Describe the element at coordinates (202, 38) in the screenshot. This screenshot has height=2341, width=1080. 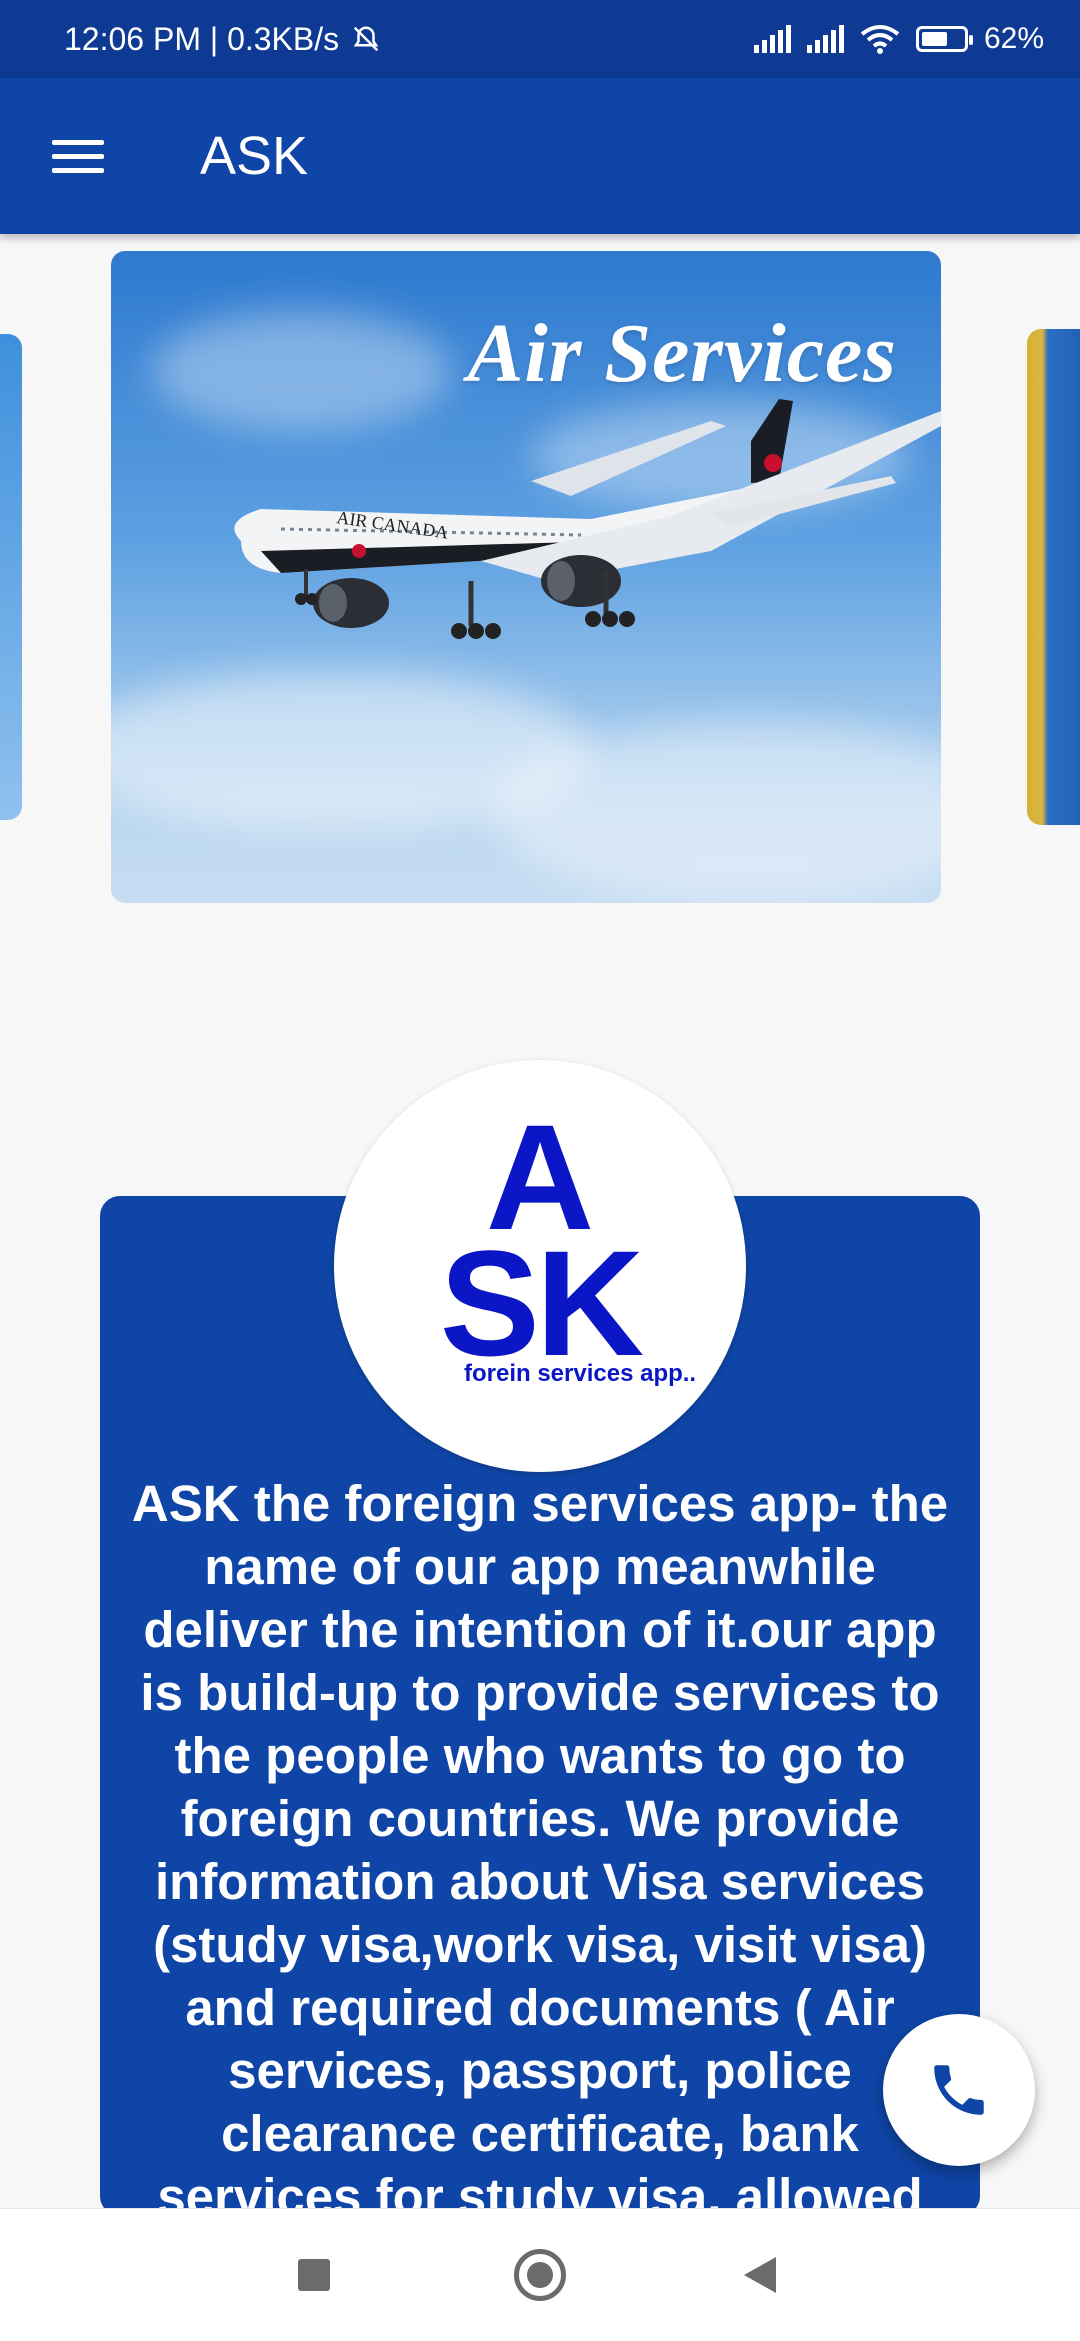
I see `status-time-speed: 12:06 PM | 0.3KB/s` at that location.